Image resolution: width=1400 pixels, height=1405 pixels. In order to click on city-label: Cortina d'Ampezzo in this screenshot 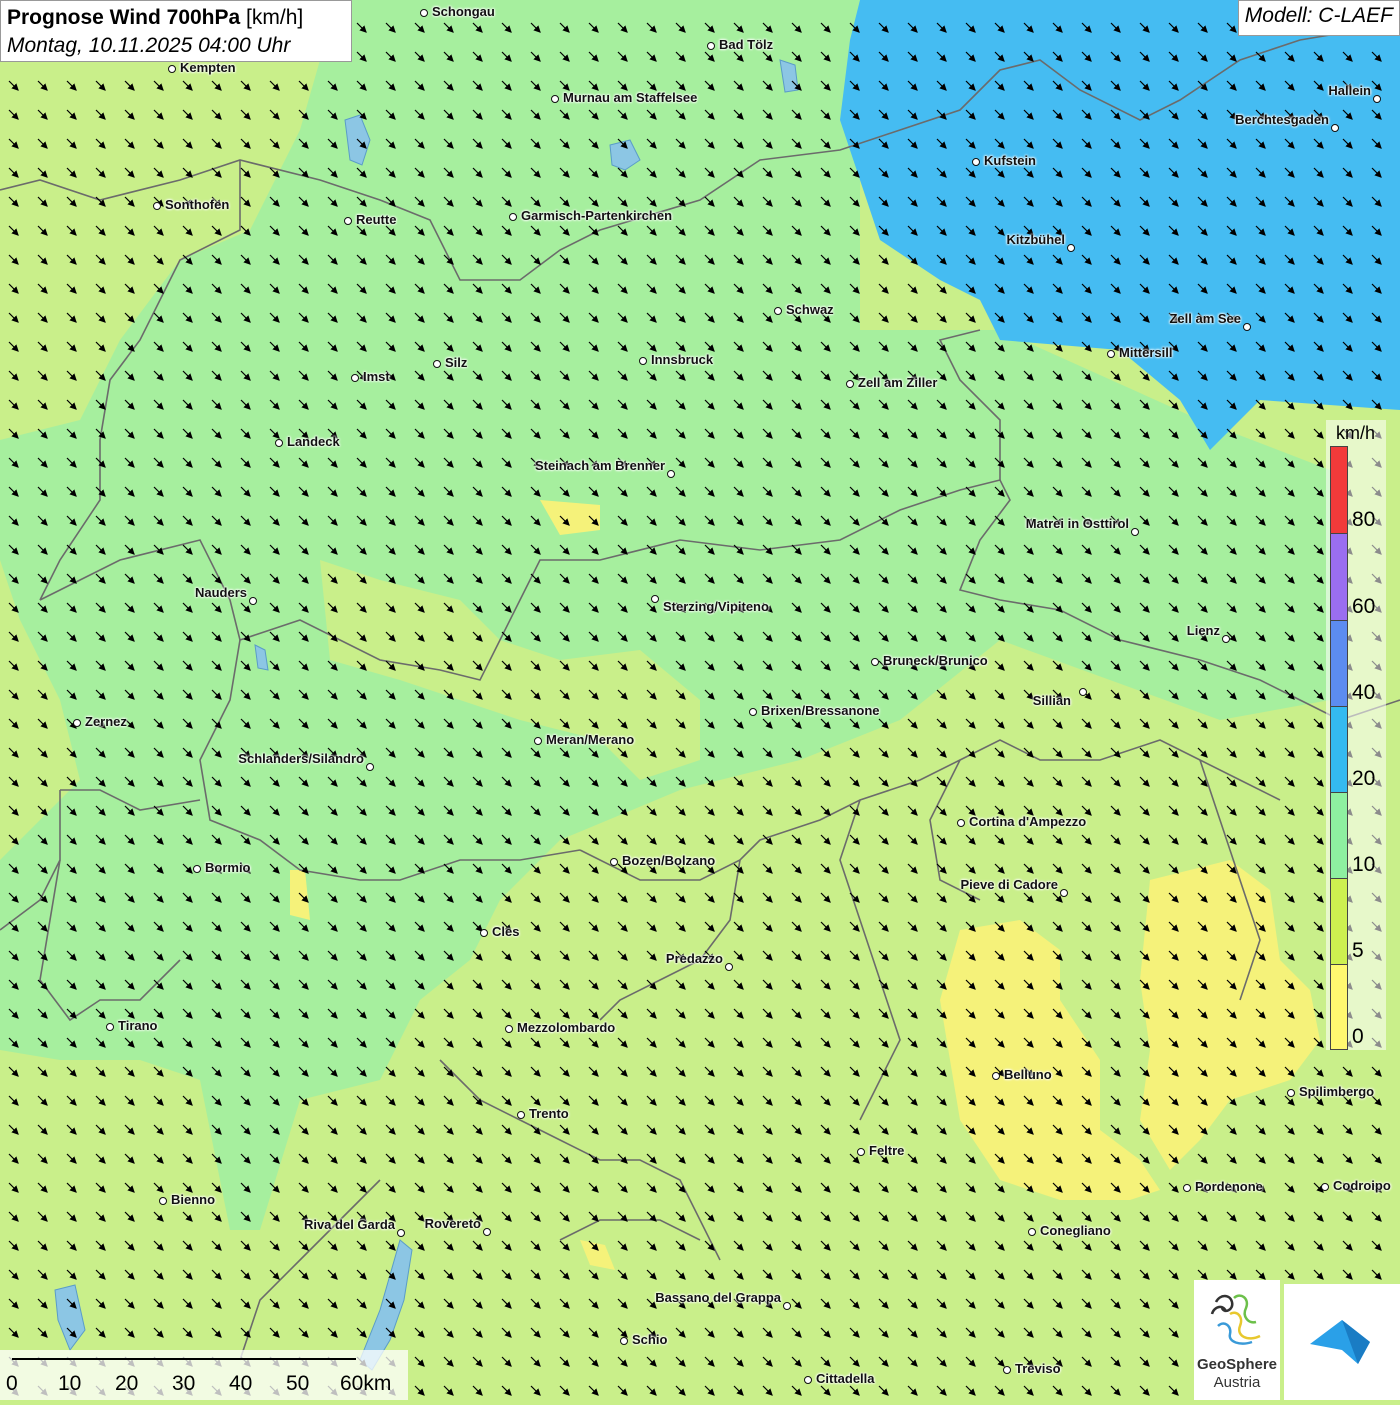, I will do `click(1027, 821)`.